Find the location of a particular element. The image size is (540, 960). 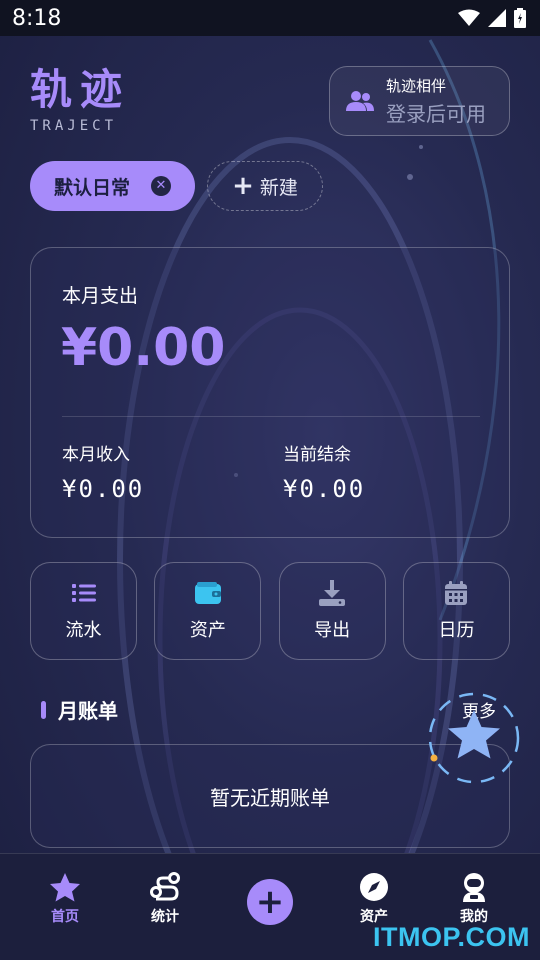

floating-star-icon is located at coordinates (474, 738).